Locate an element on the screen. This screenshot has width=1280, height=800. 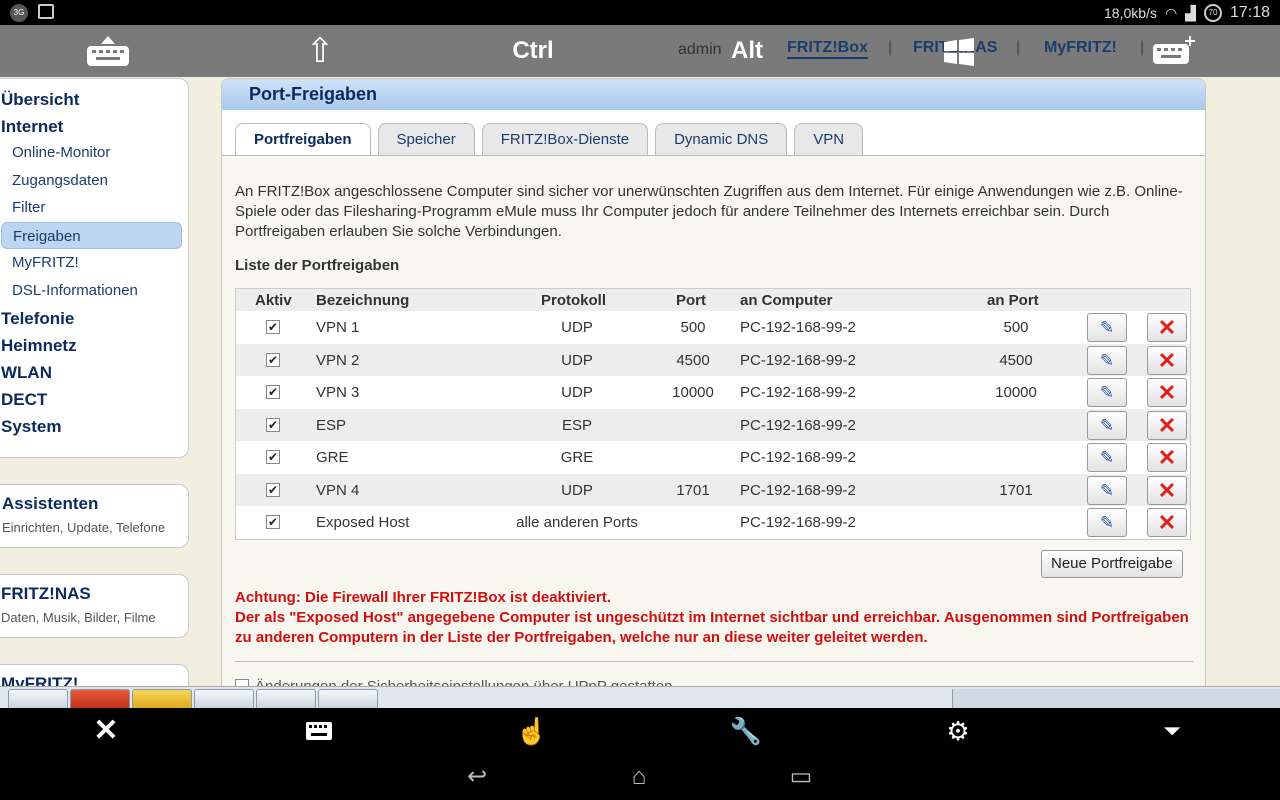
cell-bezeichnung: VPN 1 is located at coordinates (338, 327).